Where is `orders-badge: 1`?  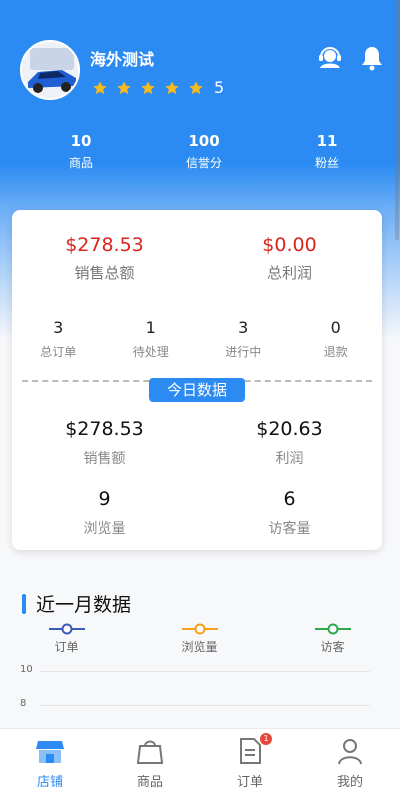 orders-badge: 1 is located at coordinates (266, 739).